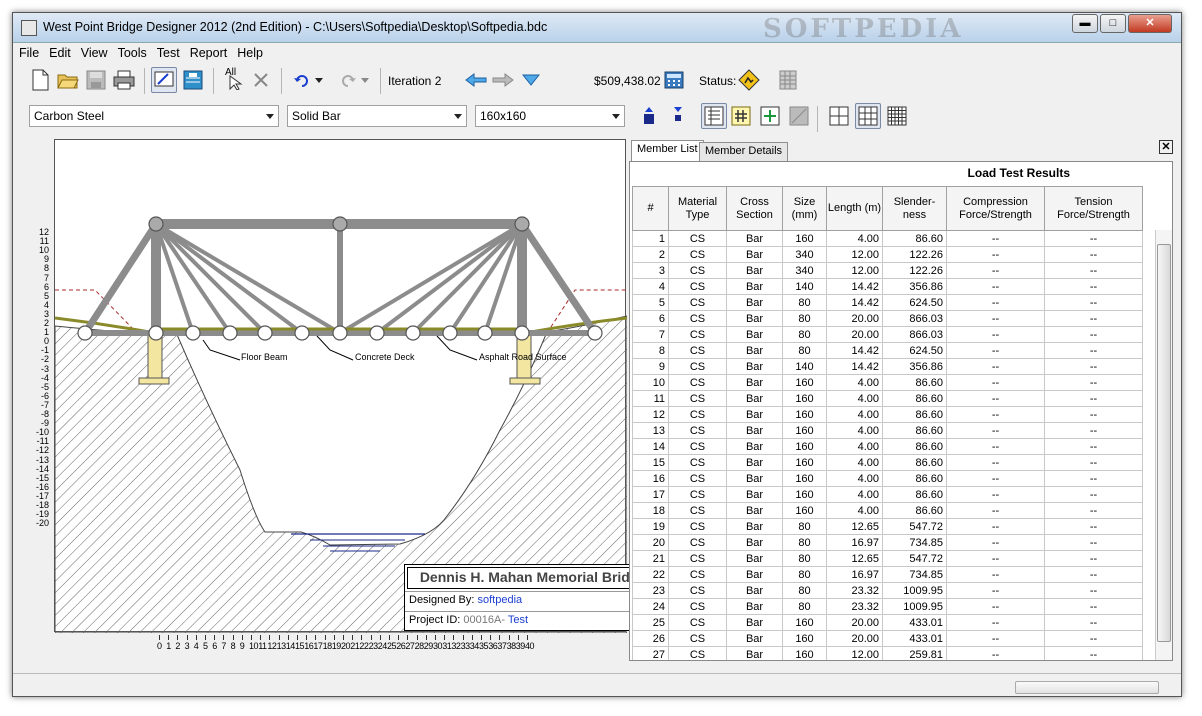 This screenshot has width=1202, height=716. What do you see at coordinates (650, 382) in the screenshot?
I see `table-cell: 10` at bounding box center [650, 382].